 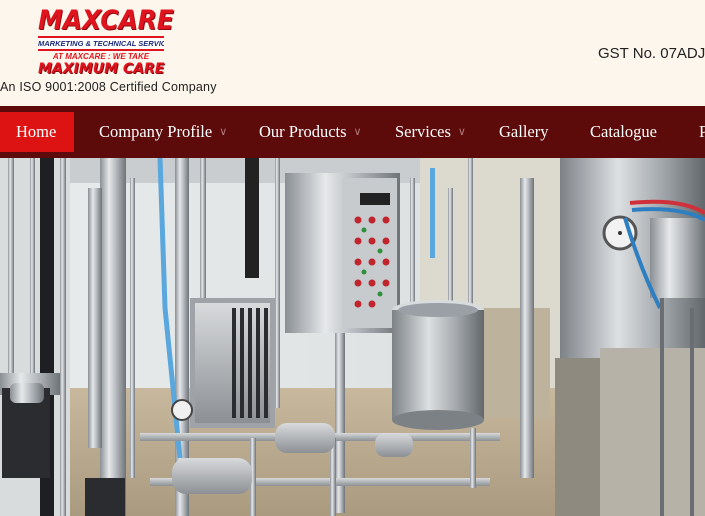 I want to click on nav-item-overflow: P, so click(x=702, y=132).